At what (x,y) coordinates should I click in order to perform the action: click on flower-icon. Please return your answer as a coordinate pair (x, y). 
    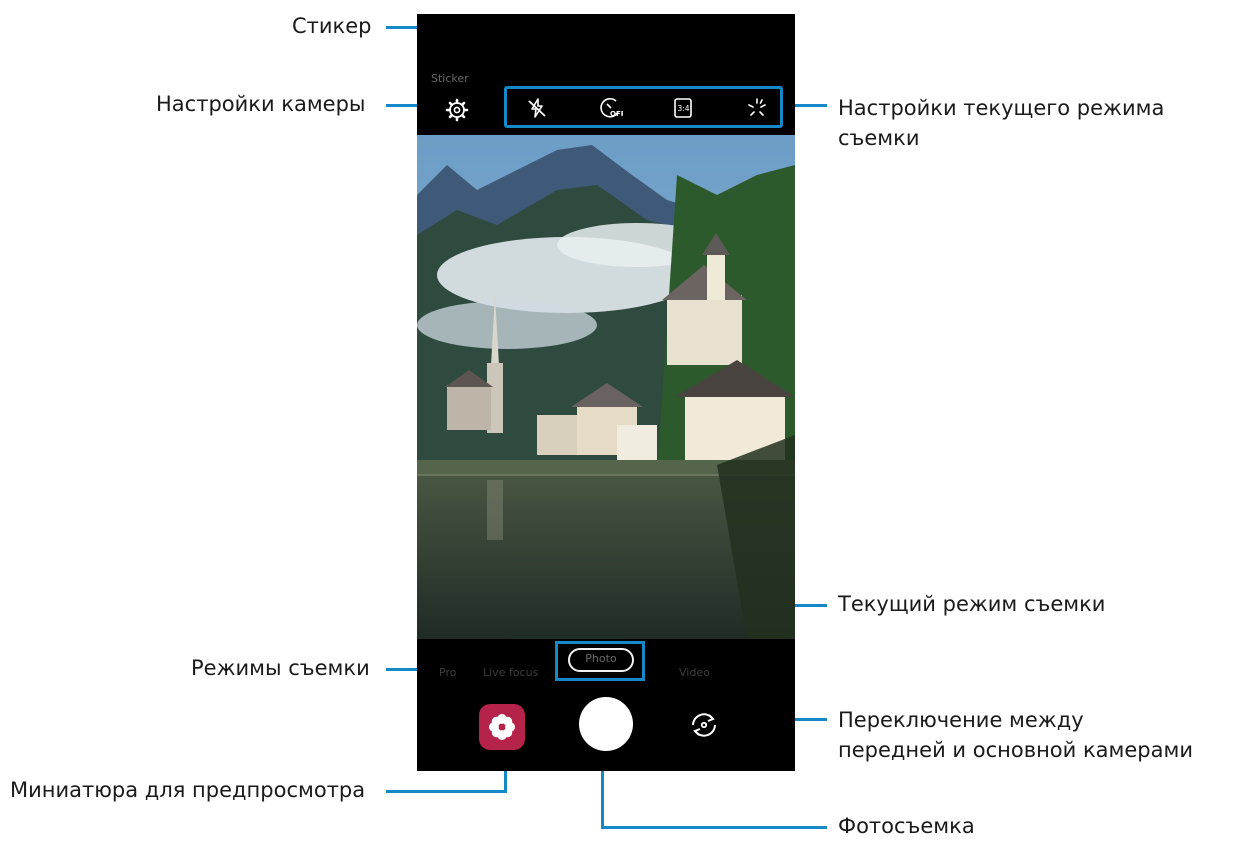
    Looking at the image, I should click on (502, 727).